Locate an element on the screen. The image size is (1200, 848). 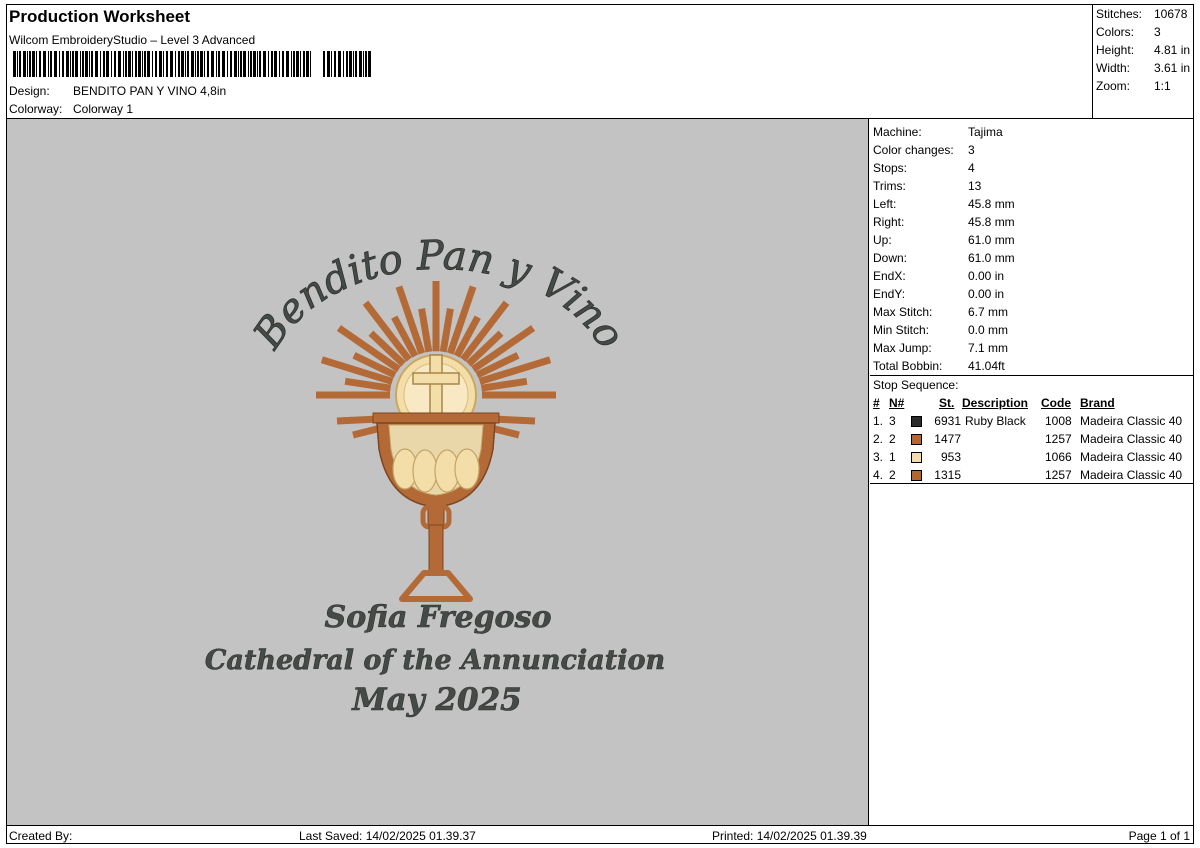
worksheet-title: Production Worksheet is located at coordinates (100, 16).